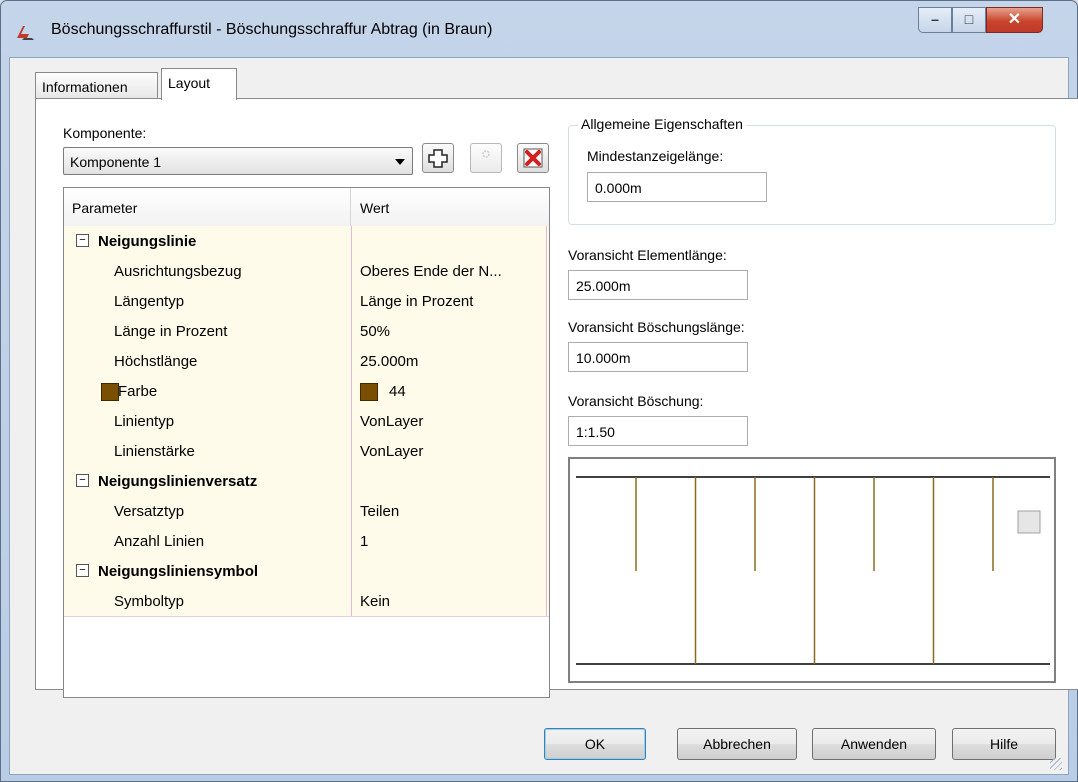 The width and height of the screenshot is (1078, 782). I want to click on minimize-button: –, so click(935, 20).